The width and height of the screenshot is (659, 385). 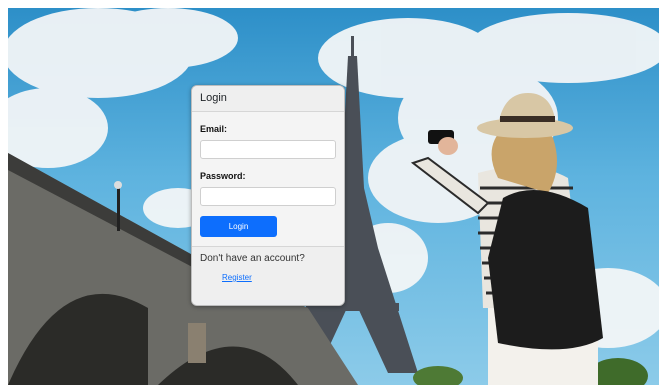 I want to click on login-form: Email: Password: Login, so click(x=268, y=174).